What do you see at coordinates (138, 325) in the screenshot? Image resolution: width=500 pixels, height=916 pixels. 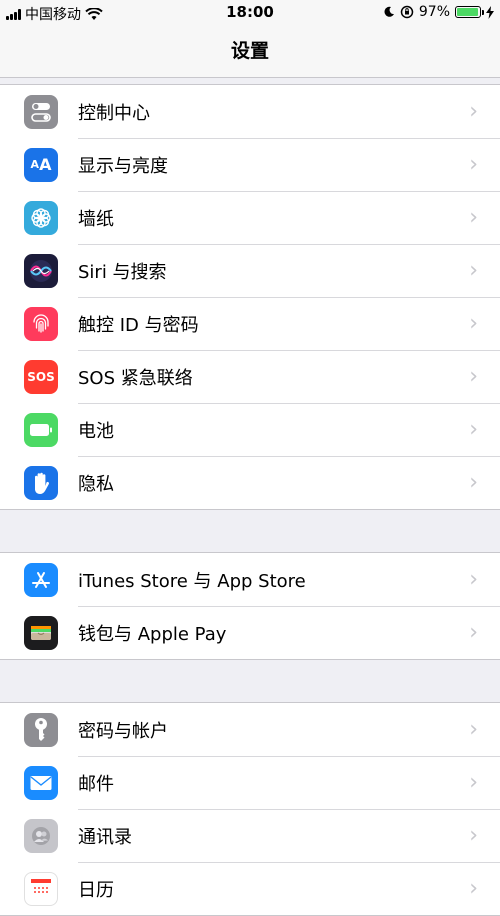 I see `settings-row-label: 触控 ID 与密码` at bounding box center [138, 325].